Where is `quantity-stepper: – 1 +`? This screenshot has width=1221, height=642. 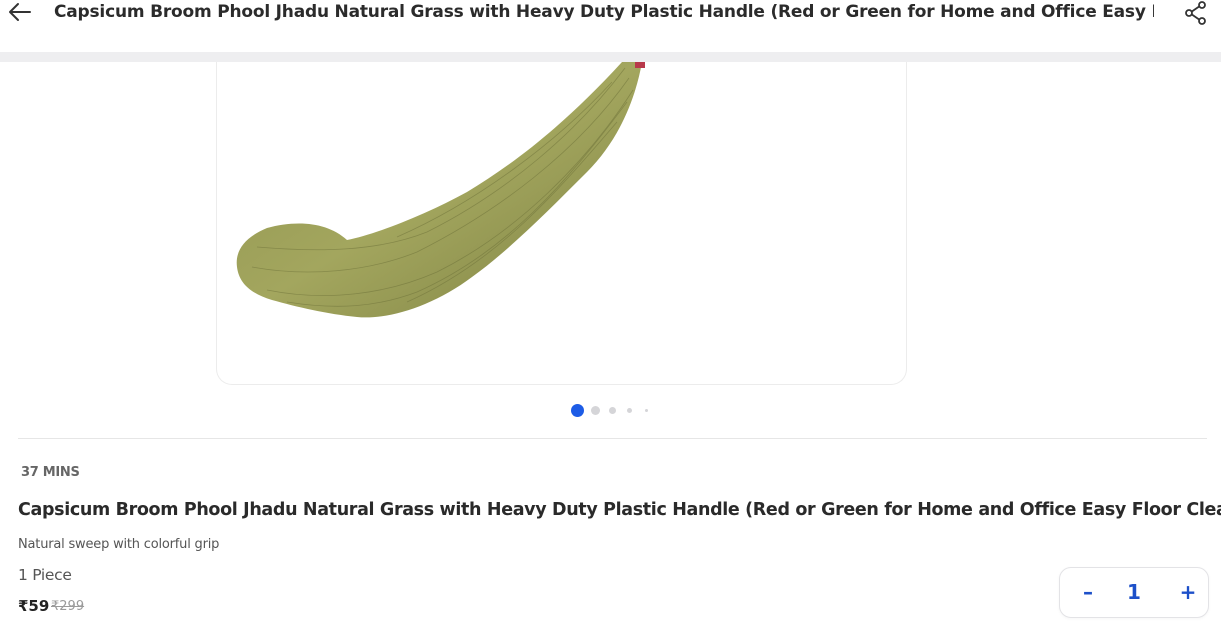
quantity-stepper: – 1 + is located at coordinates (1134, 592).